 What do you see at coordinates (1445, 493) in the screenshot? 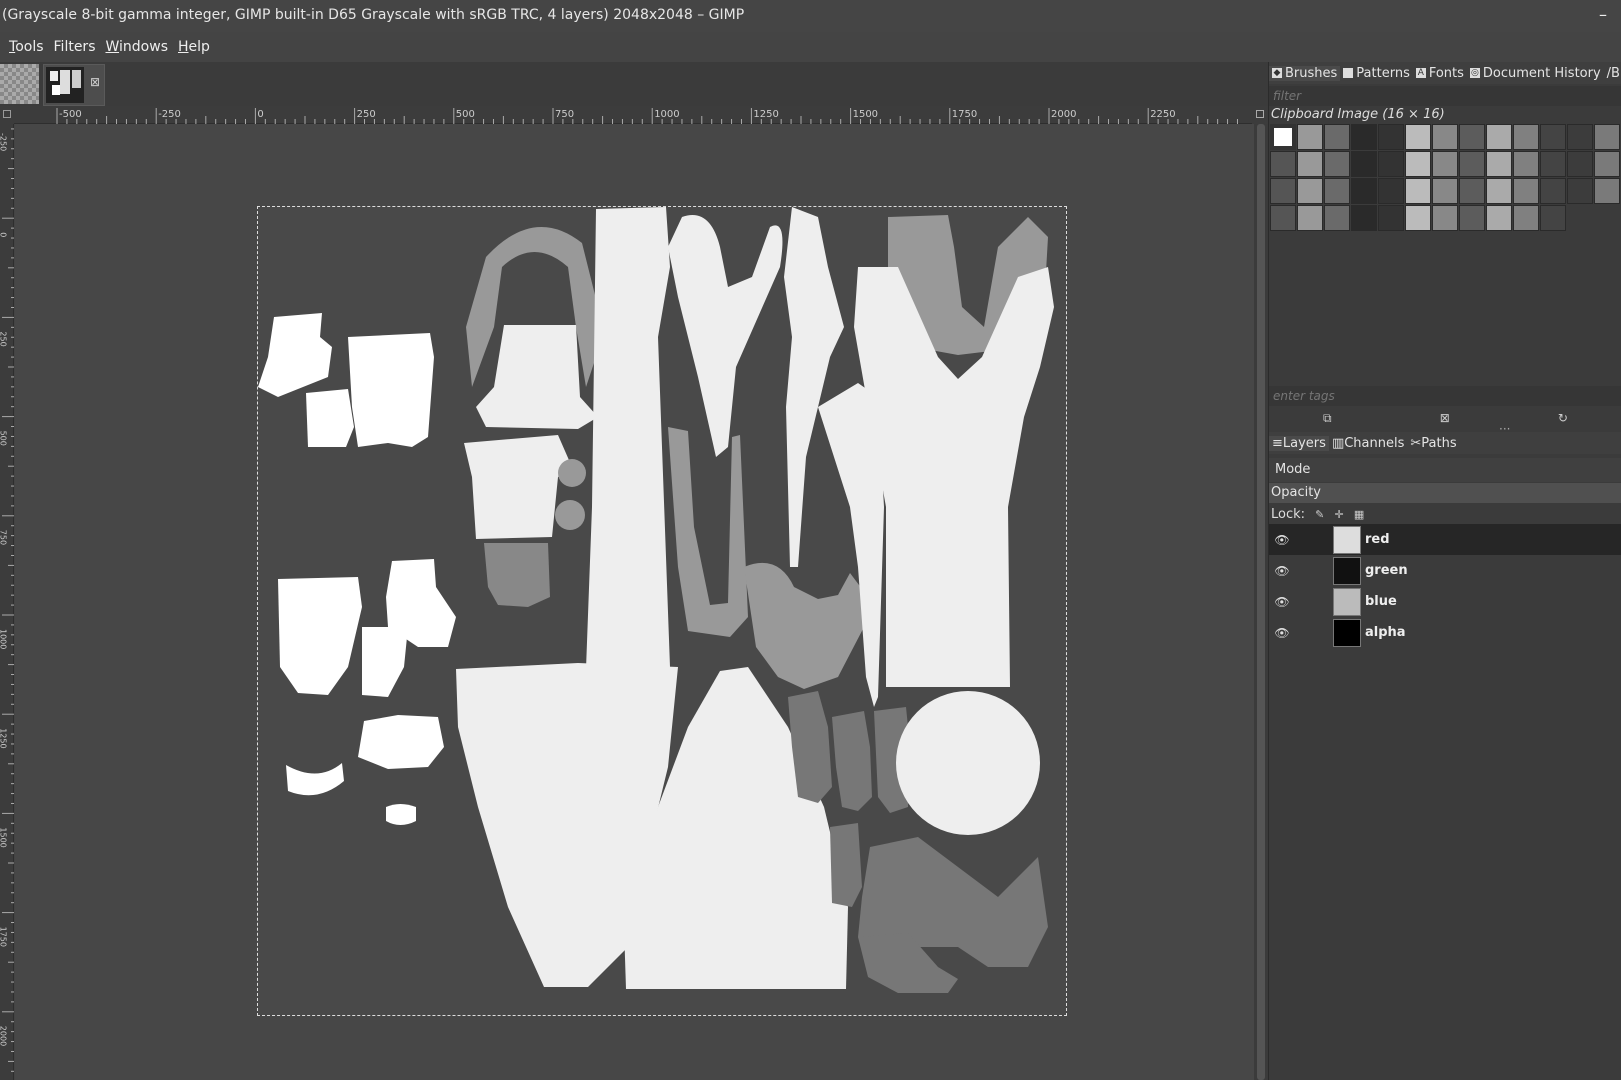
I see `layer-opacity-slider: Opacity` at bounding box center [1445, 493].